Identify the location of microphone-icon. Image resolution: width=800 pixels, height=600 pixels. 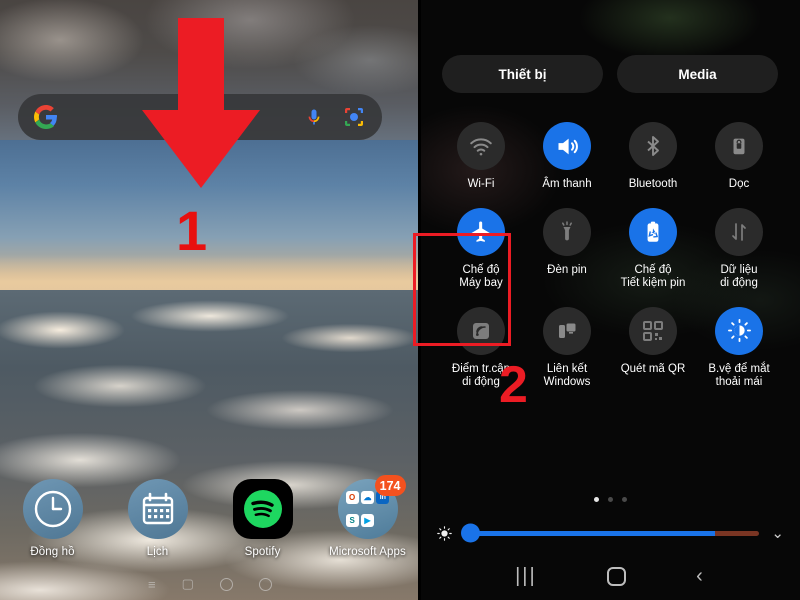
(314, 117).